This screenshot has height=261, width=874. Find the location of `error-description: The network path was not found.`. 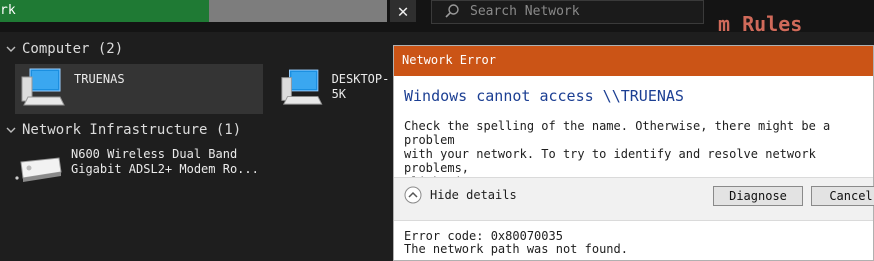

error-description: The network path was not found. is located at coordinates (516, 249).